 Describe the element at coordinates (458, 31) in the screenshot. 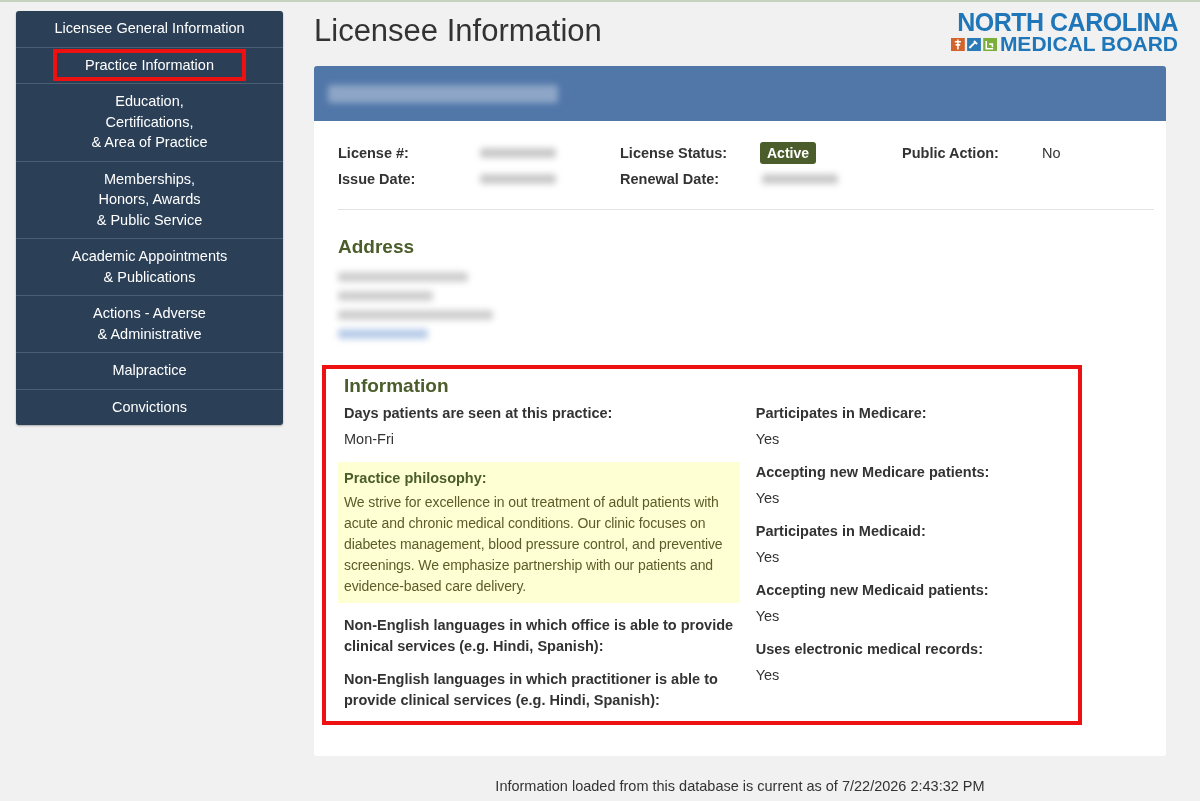

I see `page-title: Licensee Information` at that location.